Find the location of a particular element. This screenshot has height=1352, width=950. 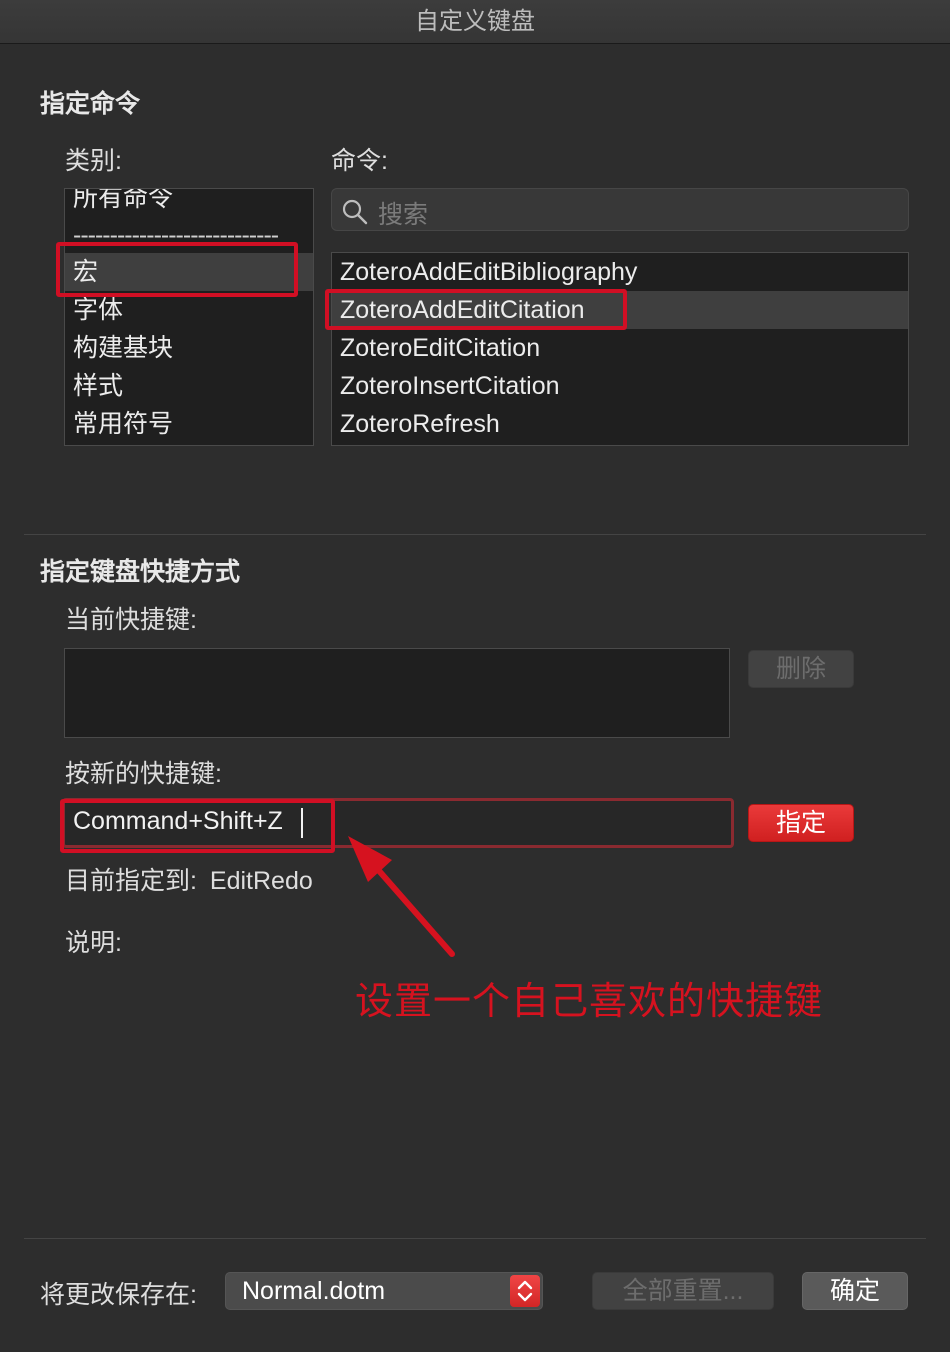

annotation-arrow-icon is located at coordinates (401, 896).